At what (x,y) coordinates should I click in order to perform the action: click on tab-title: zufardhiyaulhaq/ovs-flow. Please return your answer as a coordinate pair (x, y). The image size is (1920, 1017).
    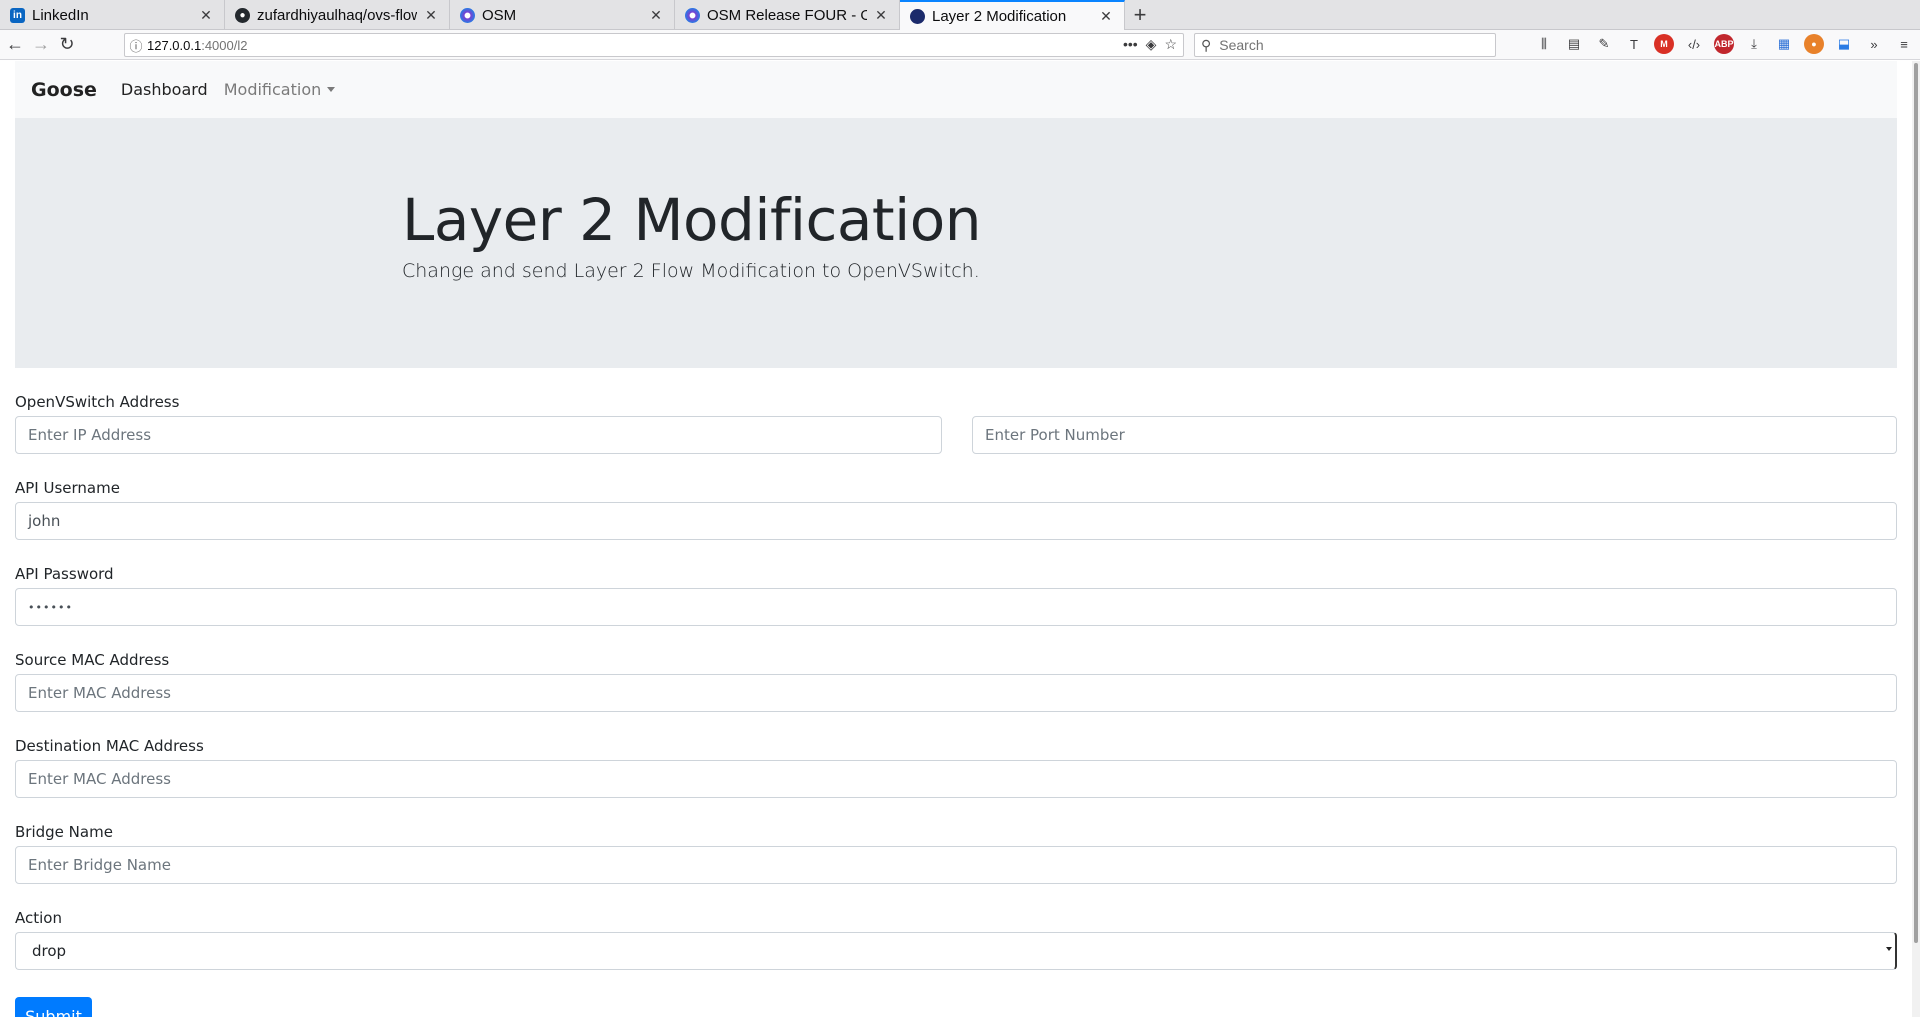
    Looking at the image, I should click on (337, 15).